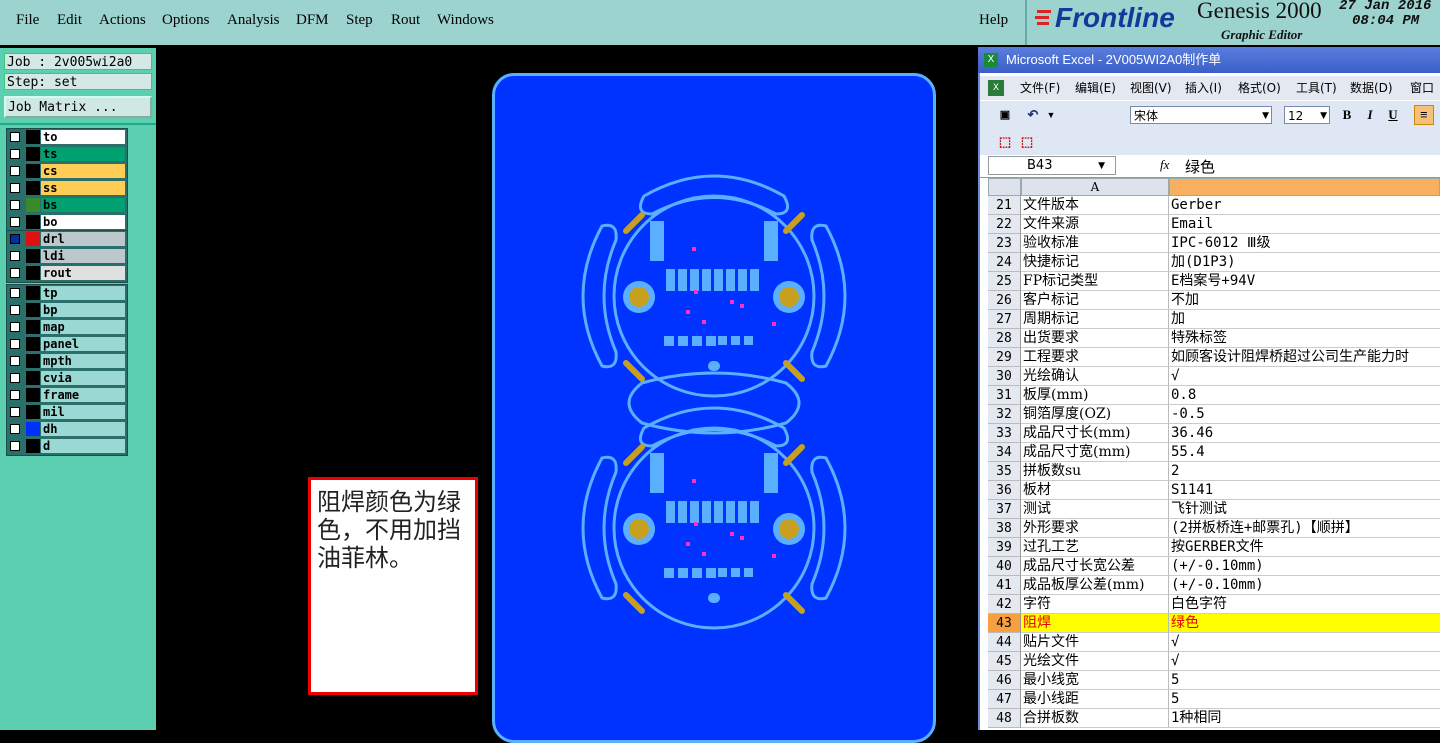  I want to click on table-row: 44 贴片文件 √, so click(1214, 642).